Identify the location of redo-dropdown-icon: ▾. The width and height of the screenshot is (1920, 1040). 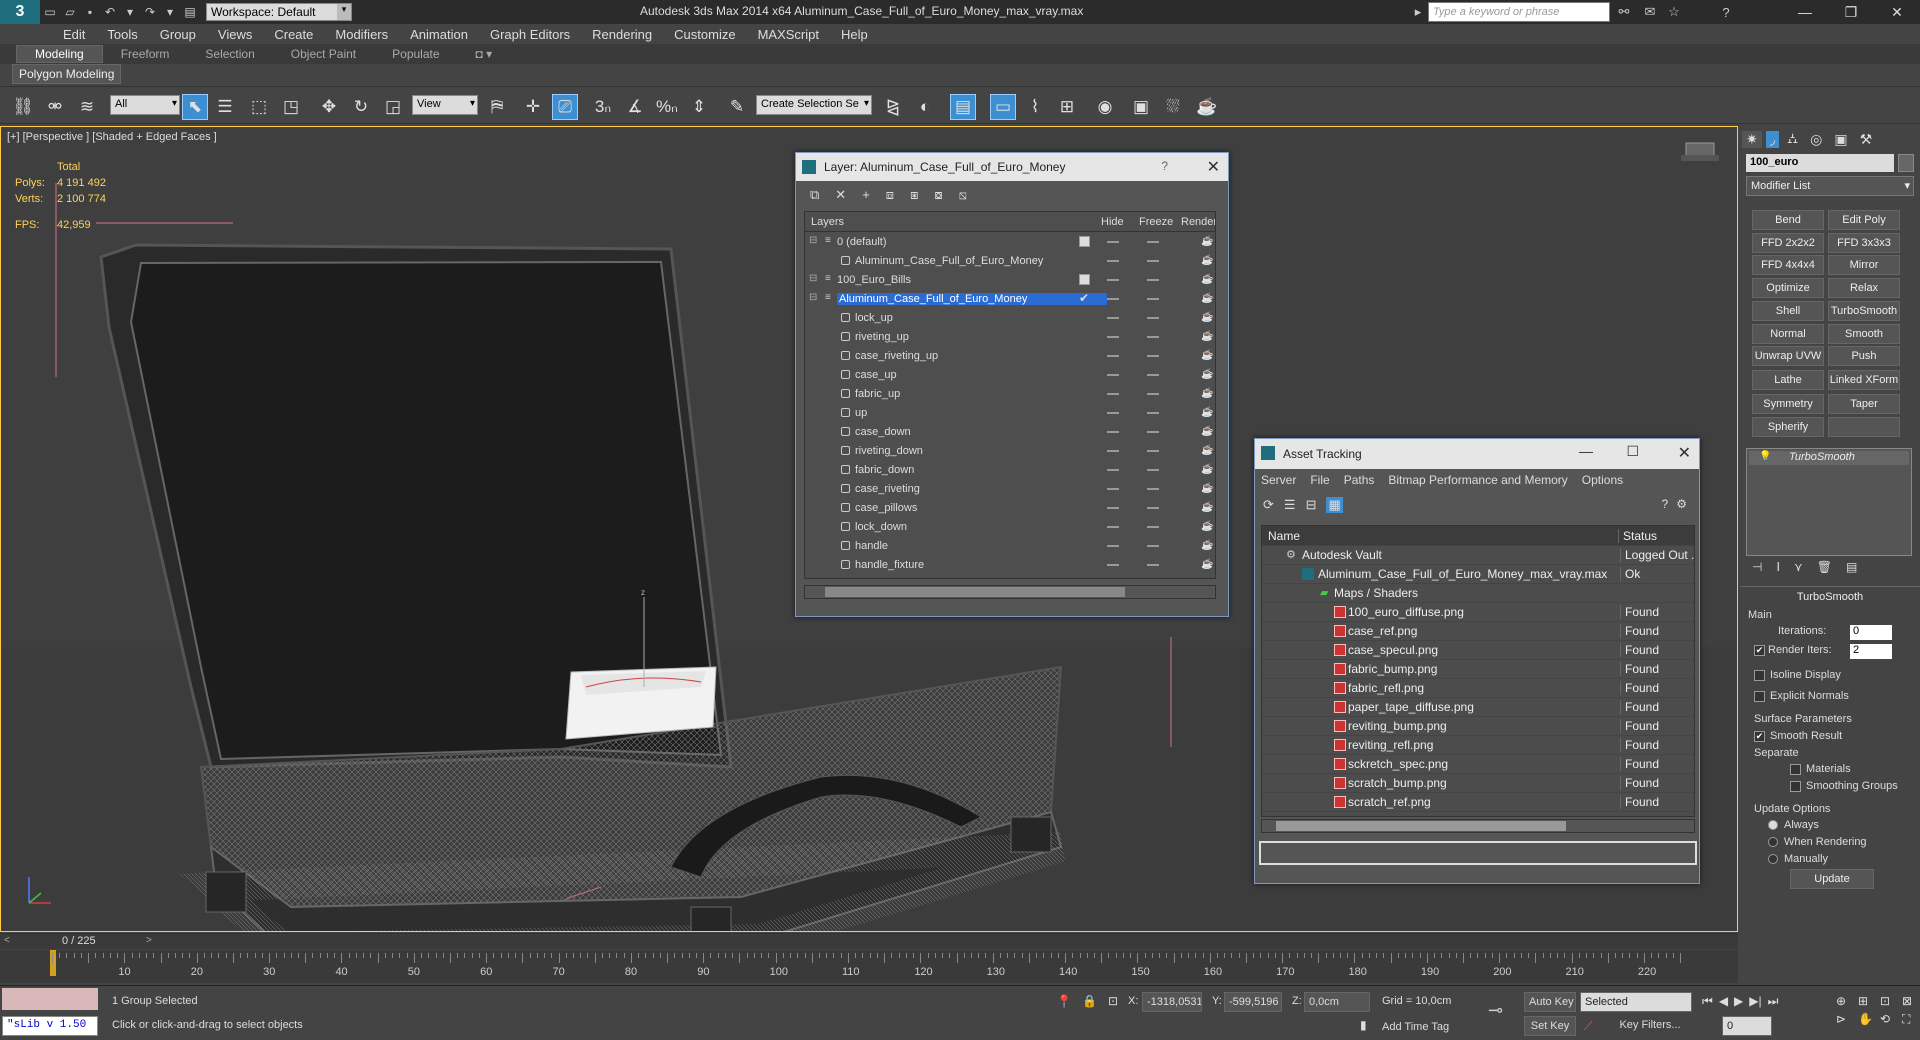
(170, 12).